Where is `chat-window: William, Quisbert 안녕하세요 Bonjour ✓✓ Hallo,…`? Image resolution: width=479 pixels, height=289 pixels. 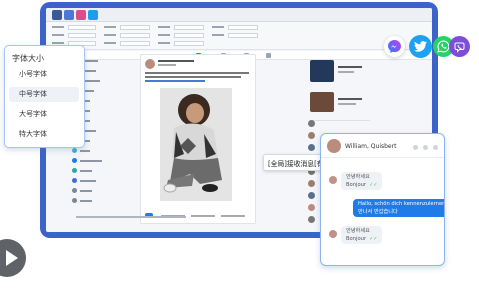 chat-window: William, Quisbert 안녕하세요 Bonjour ✓✓ Hallo,… is located at coordinates (382, 199).